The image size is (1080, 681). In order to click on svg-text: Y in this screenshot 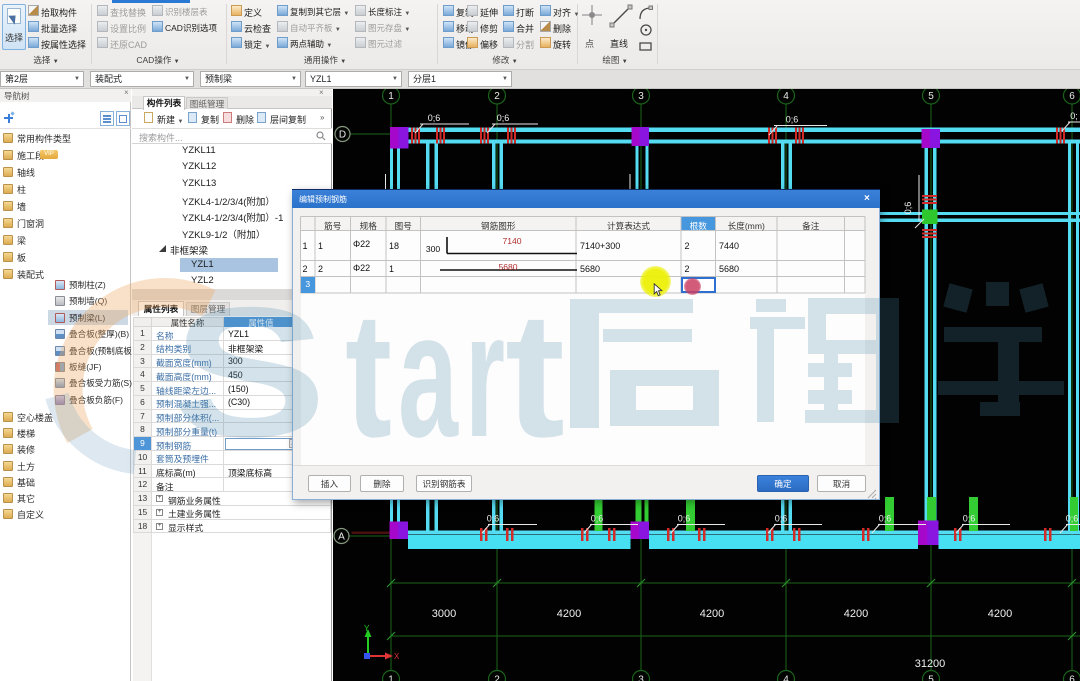, I will do `click(367, 628)`.